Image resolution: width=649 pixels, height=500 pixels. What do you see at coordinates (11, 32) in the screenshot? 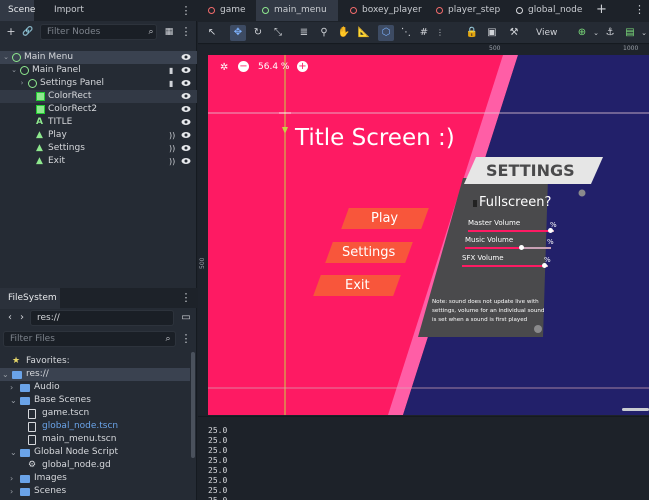
I see `add-node-icon: +` at bounding box center [11, 32].